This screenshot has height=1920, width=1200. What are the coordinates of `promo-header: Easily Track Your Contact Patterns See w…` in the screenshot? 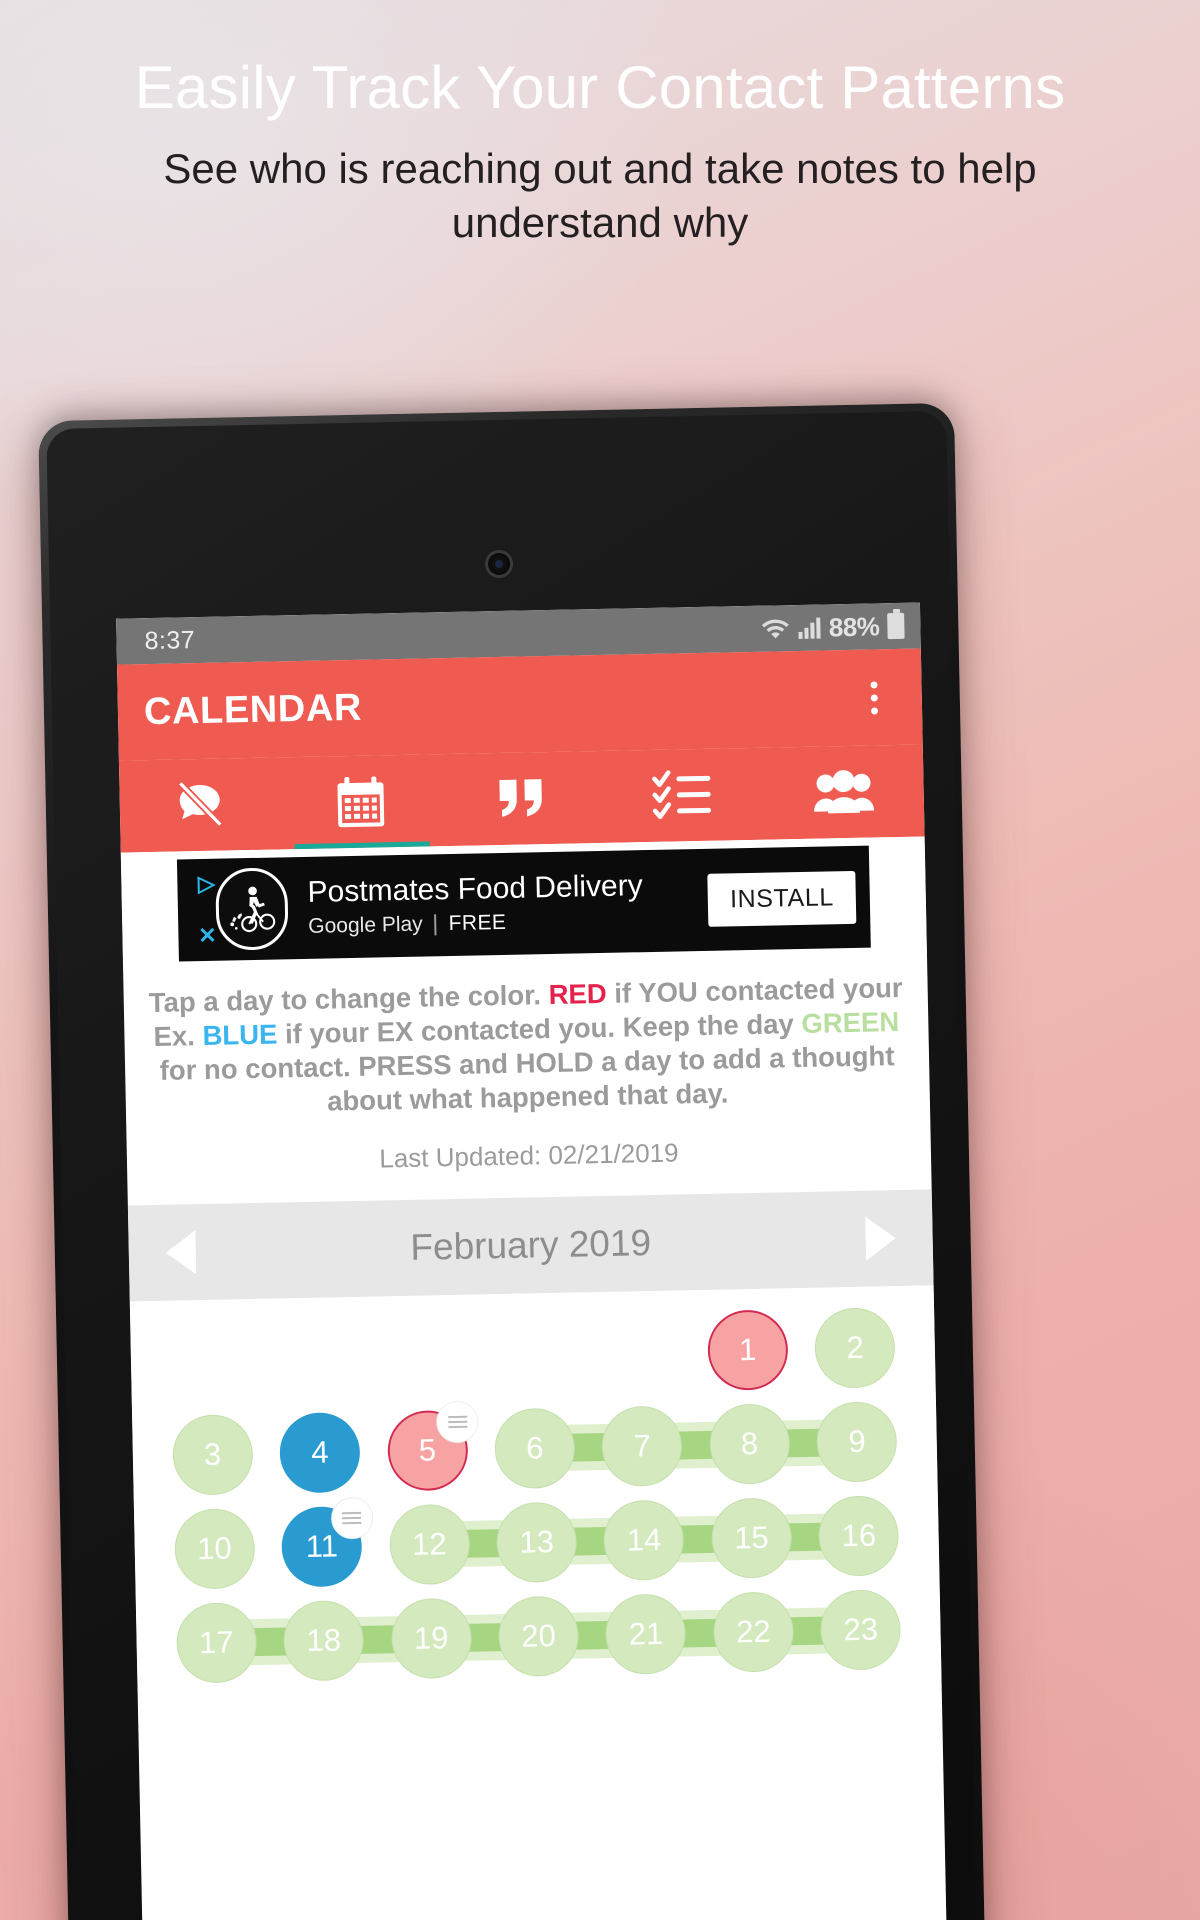 It's located at (600, 153).